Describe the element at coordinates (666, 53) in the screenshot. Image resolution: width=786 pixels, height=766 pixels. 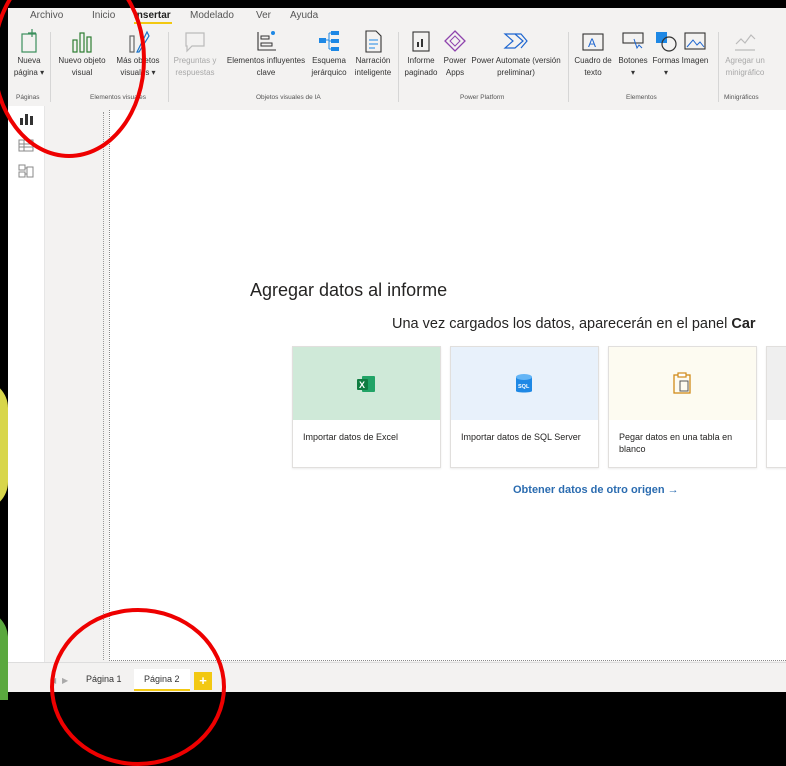
I see `shapes-button: Formas ▾` at that location.